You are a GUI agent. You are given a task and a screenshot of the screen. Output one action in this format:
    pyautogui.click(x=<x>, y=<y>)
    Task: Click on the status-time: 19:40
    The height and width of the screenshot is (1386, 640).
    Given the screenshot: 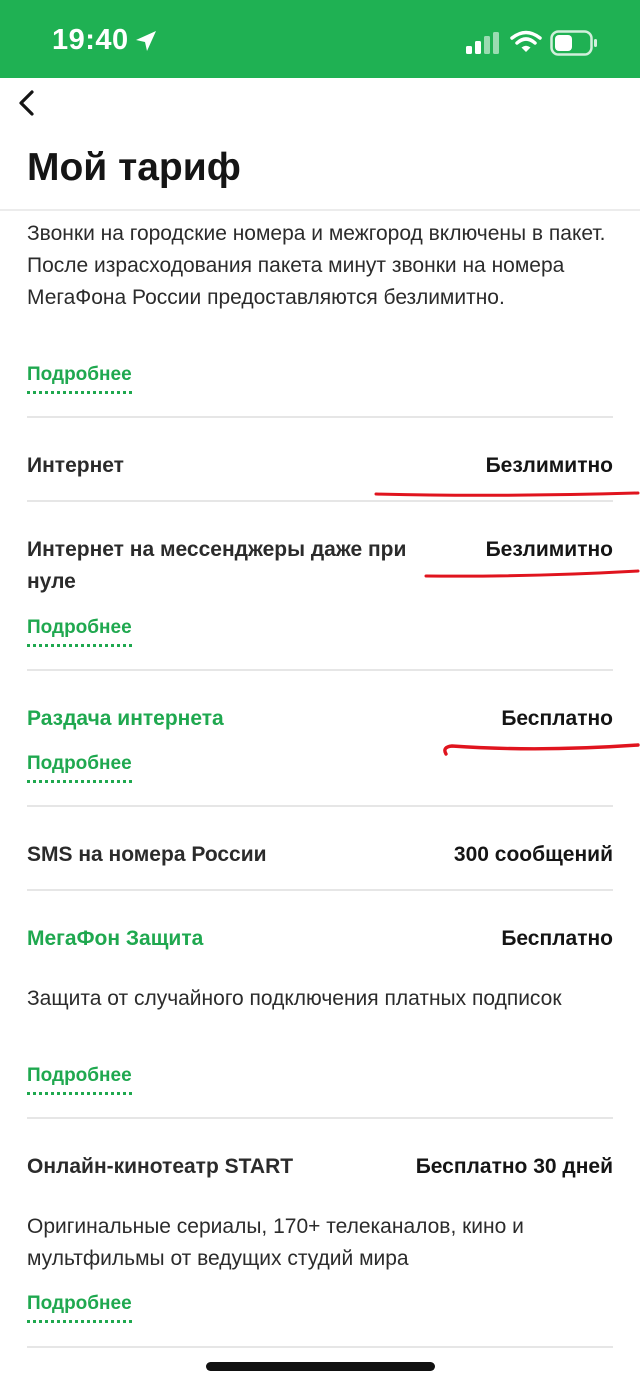 What is the action you would take?
    pyautogui.click(x=90, y=40)
    